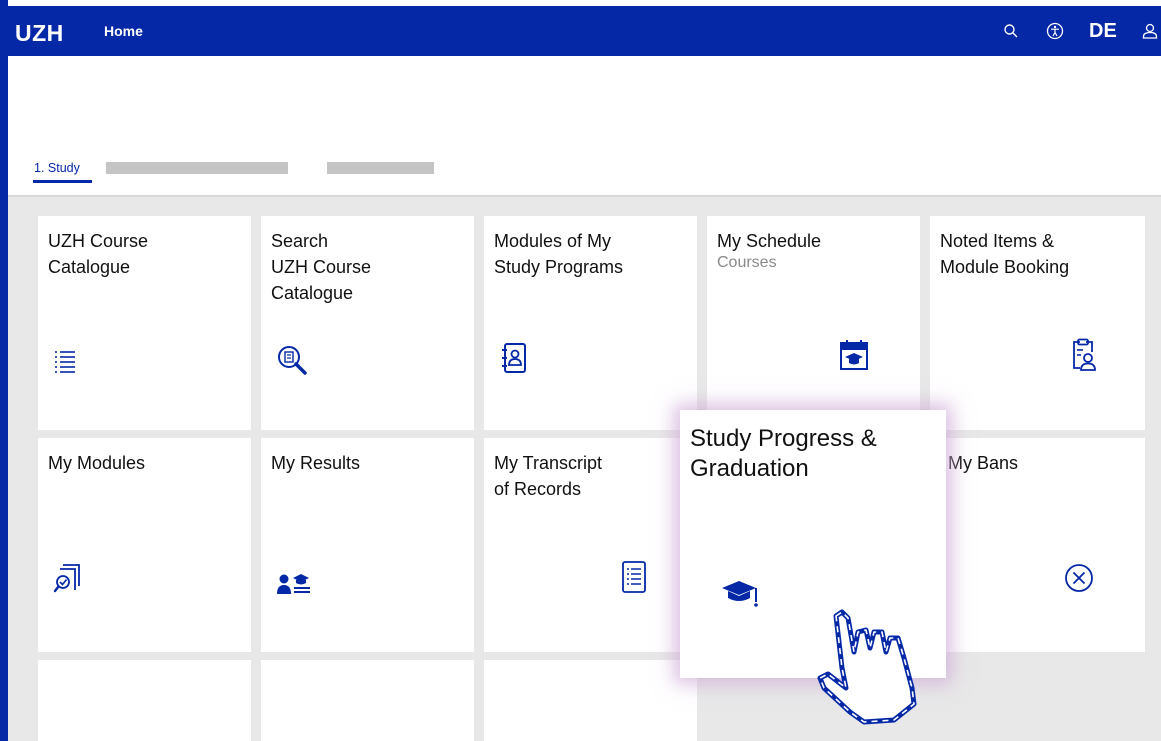 Image resolution: width=1161 pixels, height=741 pixels. Describe the element at coordinates (144, 323) in the screenshot. I see `tile-course-catalogue: UZH Course Catalogue` at that location.